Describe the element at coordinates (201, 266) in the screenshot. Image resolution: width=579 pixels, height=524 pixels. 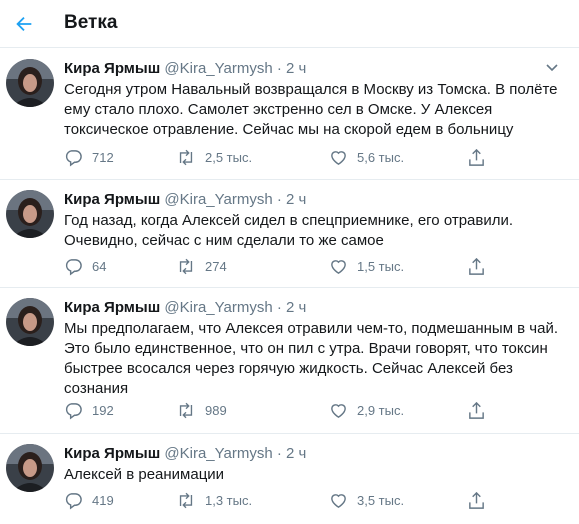
I see `retweet-button: 274` at that location.